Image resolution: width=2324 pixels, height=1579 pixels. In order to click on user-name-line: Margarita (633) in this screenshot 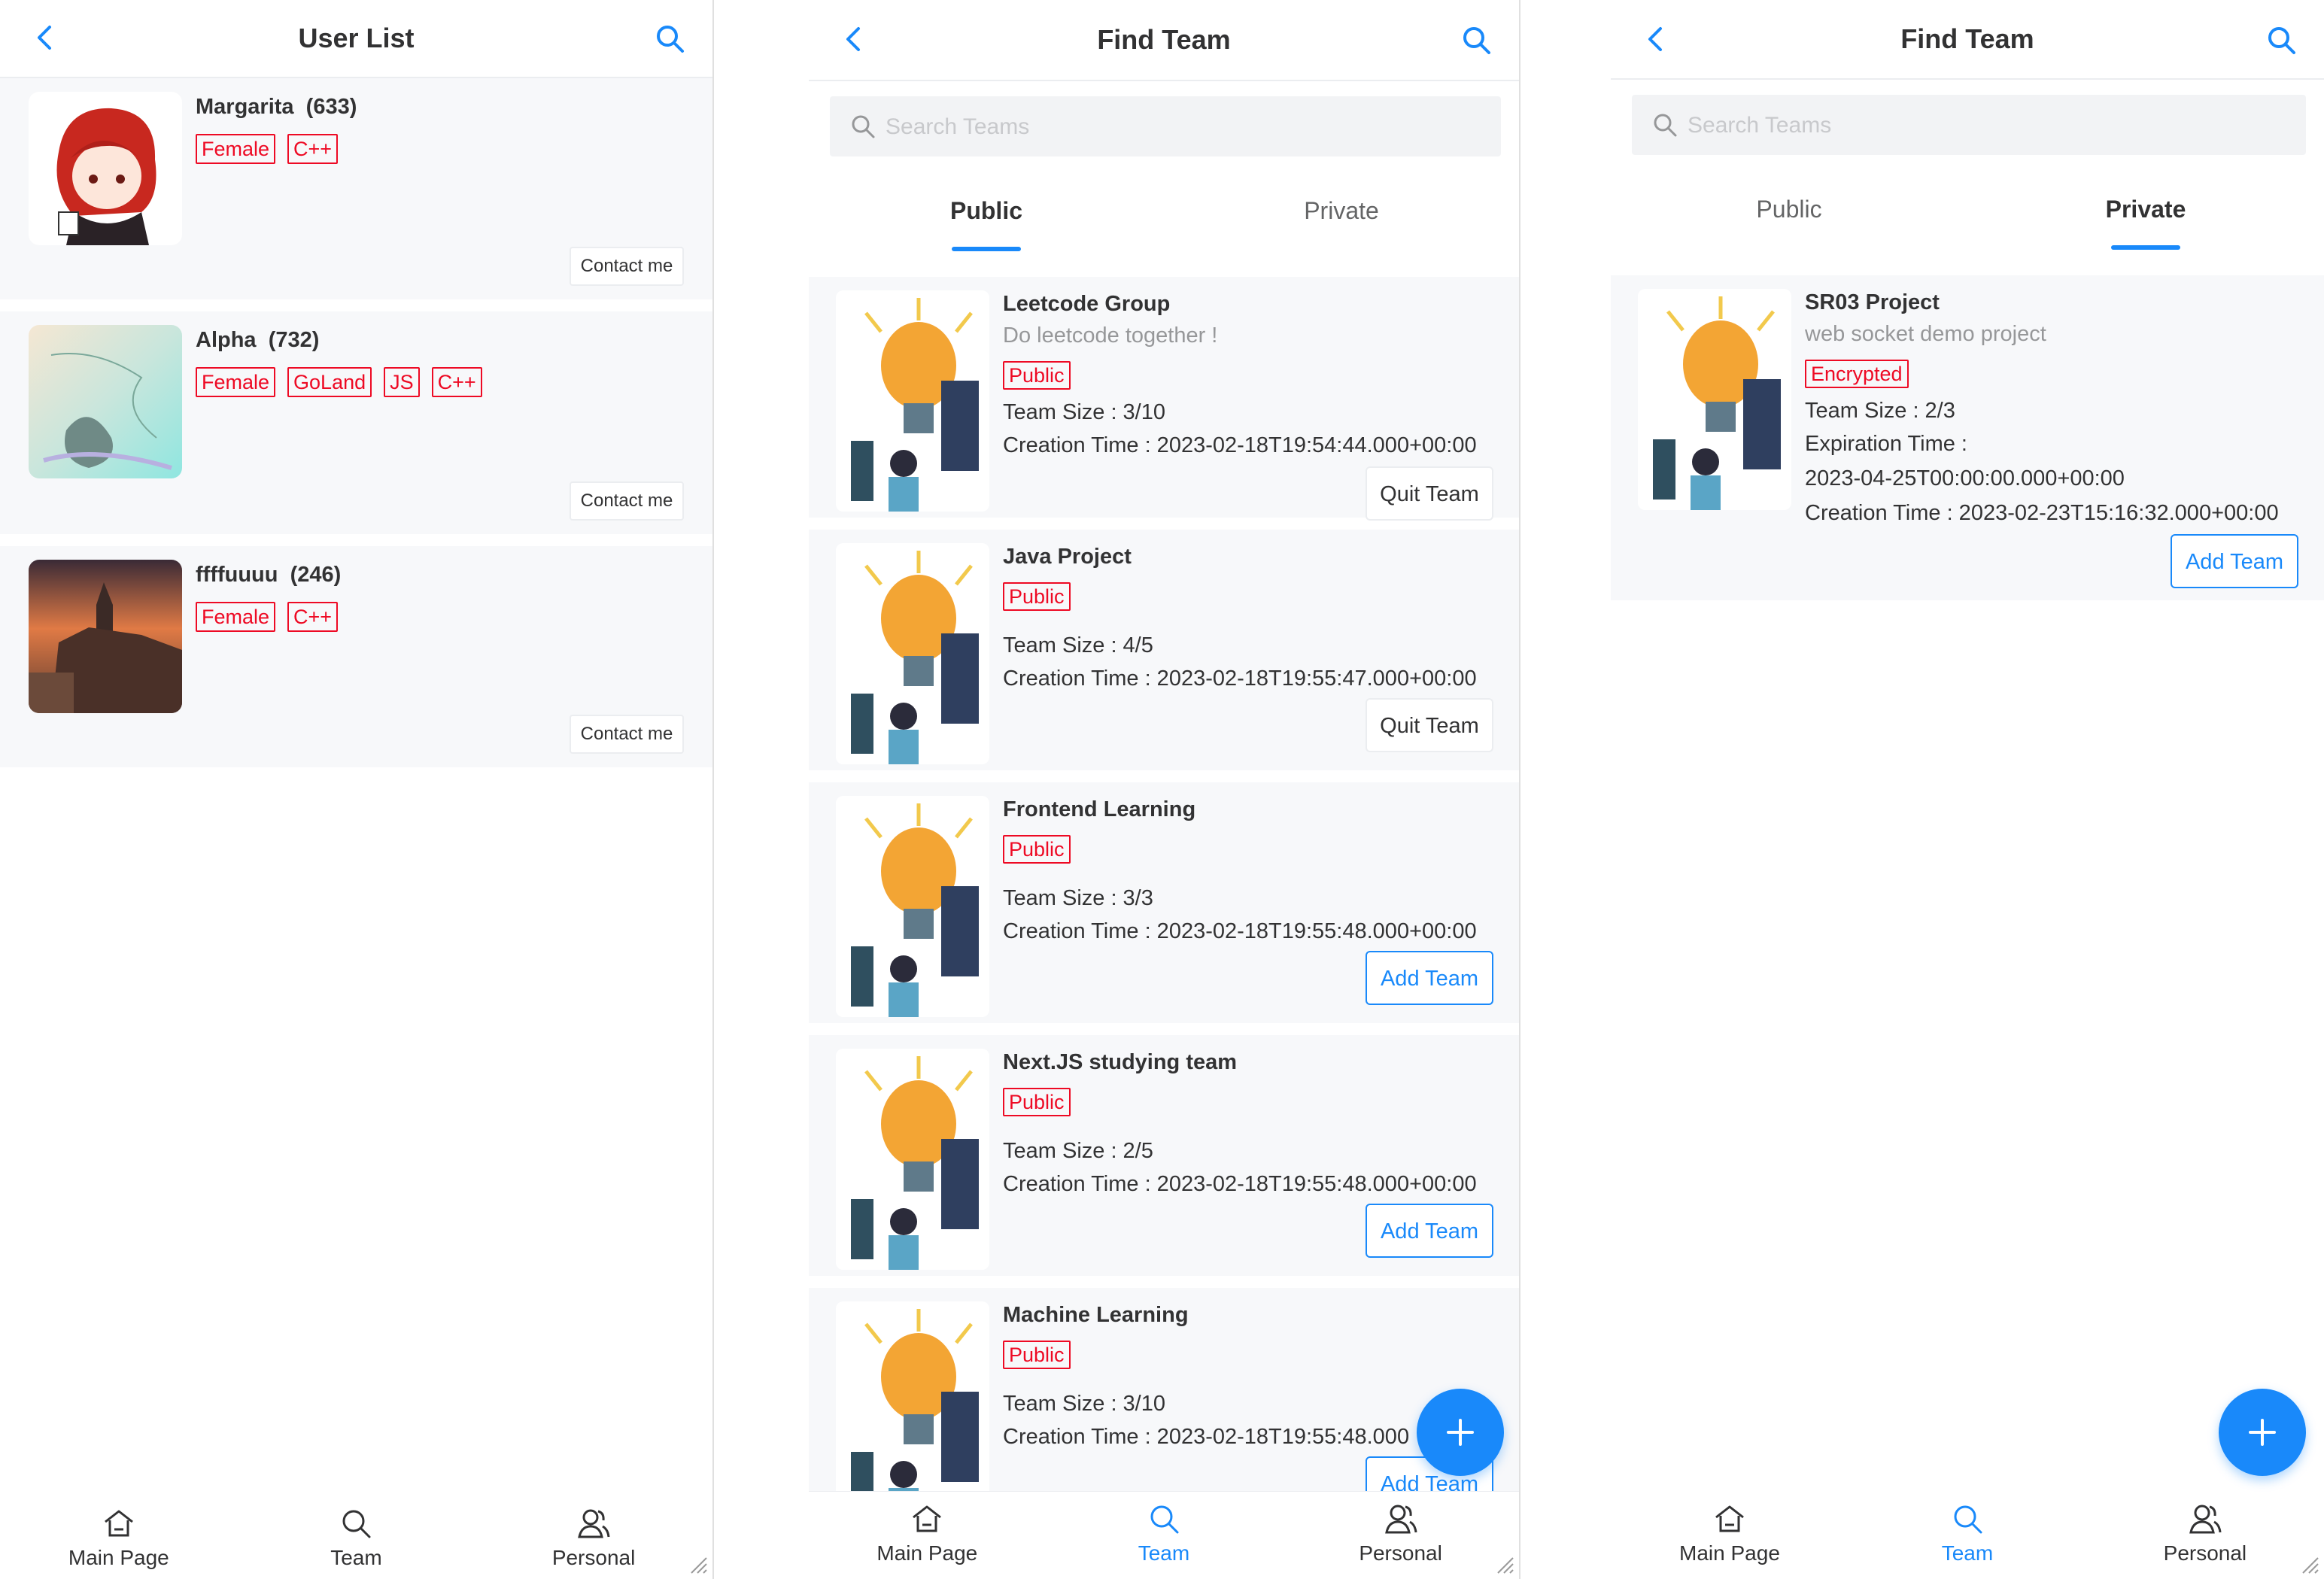, I will do `click(276, 107)`.